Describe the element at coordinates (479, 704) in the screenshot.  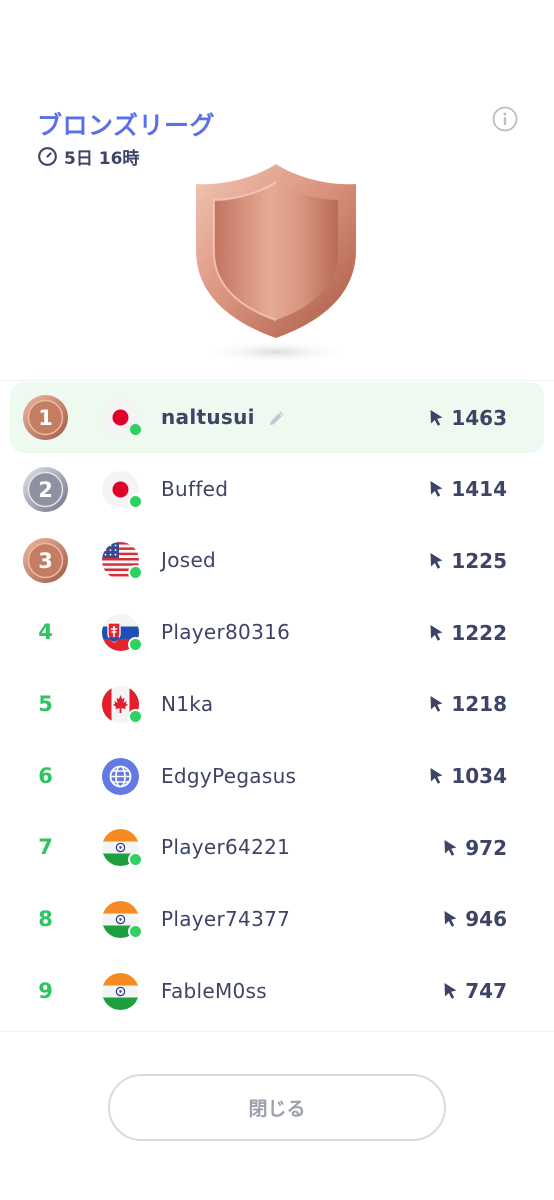
I see `score-value: 1218` at that location.